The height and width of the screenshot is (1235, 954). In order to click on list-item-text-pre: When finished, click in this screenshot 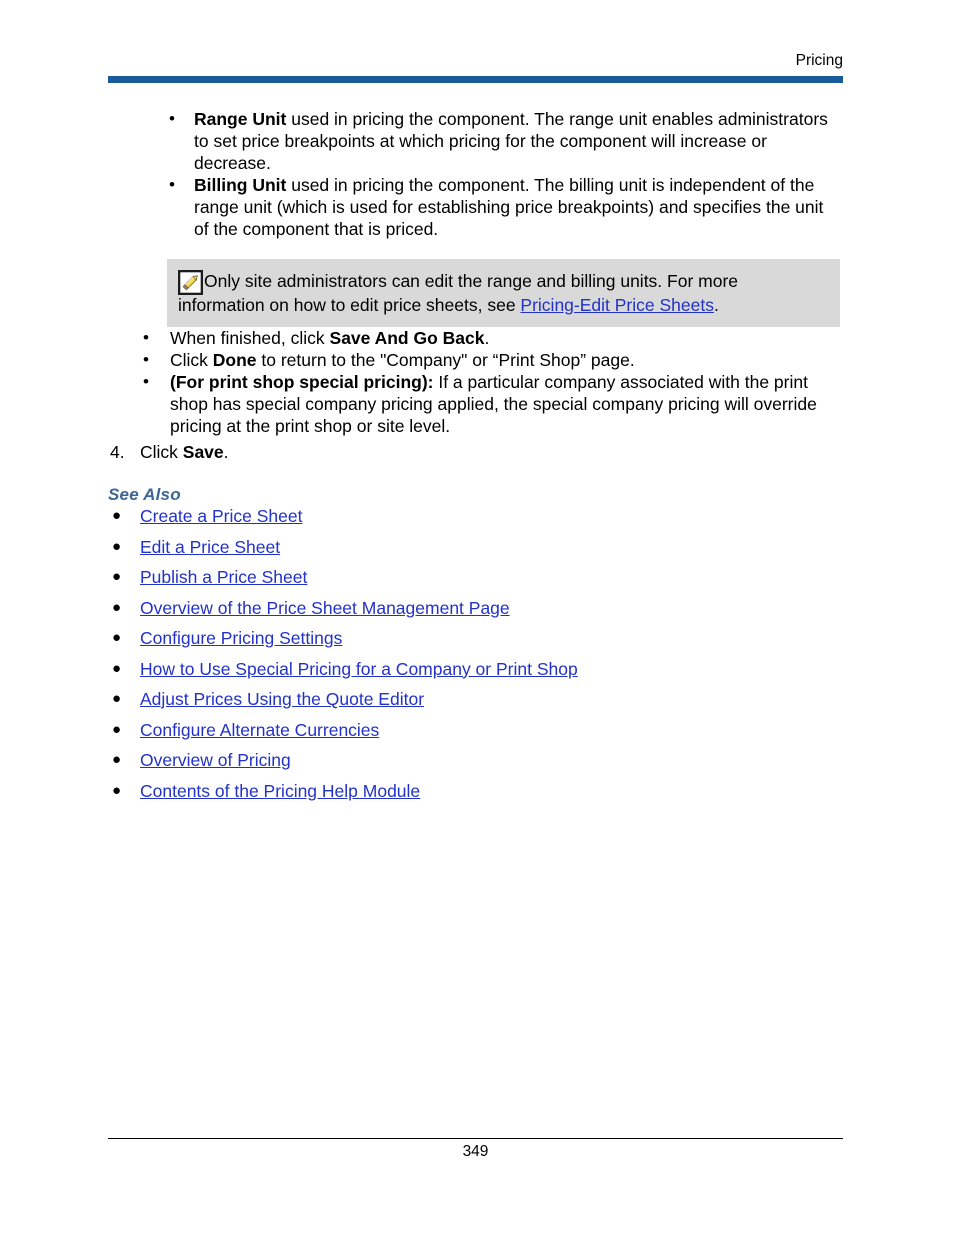, I will do `click(250, 338)`.